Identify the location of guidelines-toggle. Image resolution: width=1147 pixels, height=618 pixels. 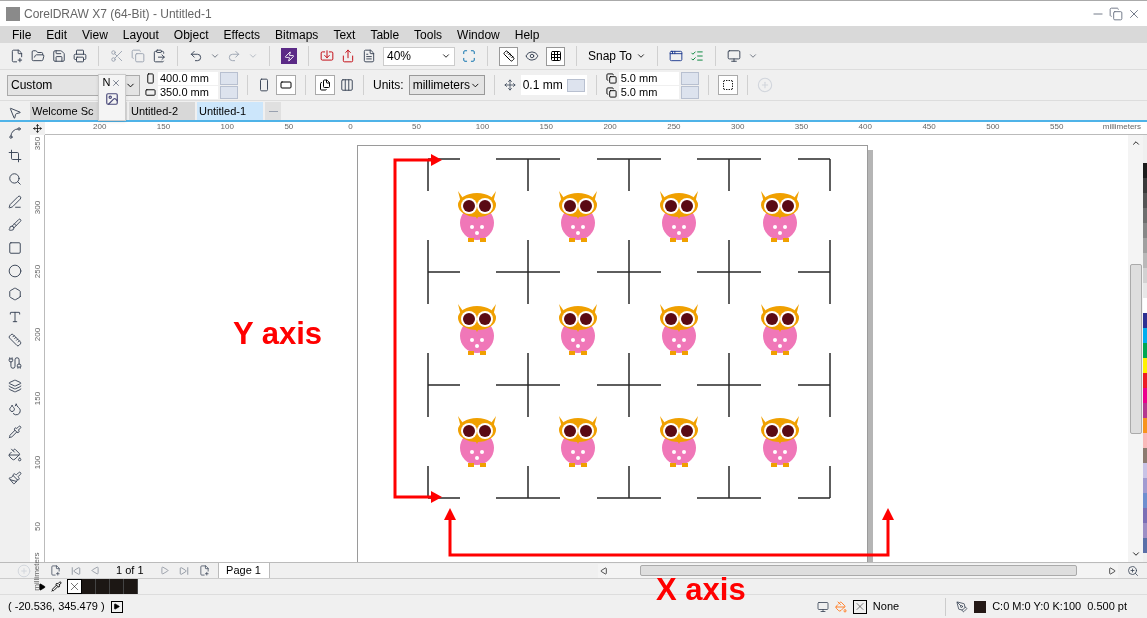
(555, 56).